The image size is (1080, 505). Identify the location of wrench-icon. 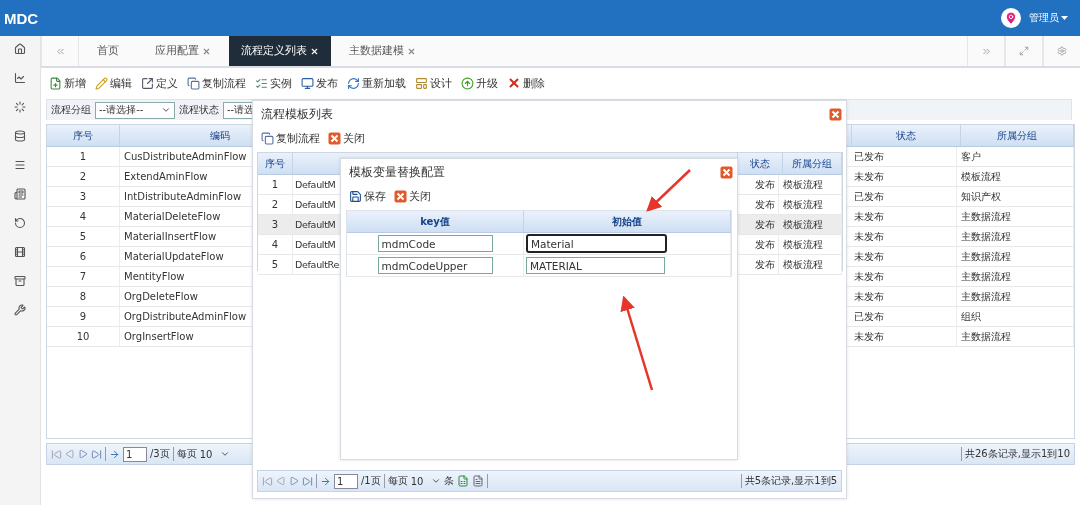
(20, 310).